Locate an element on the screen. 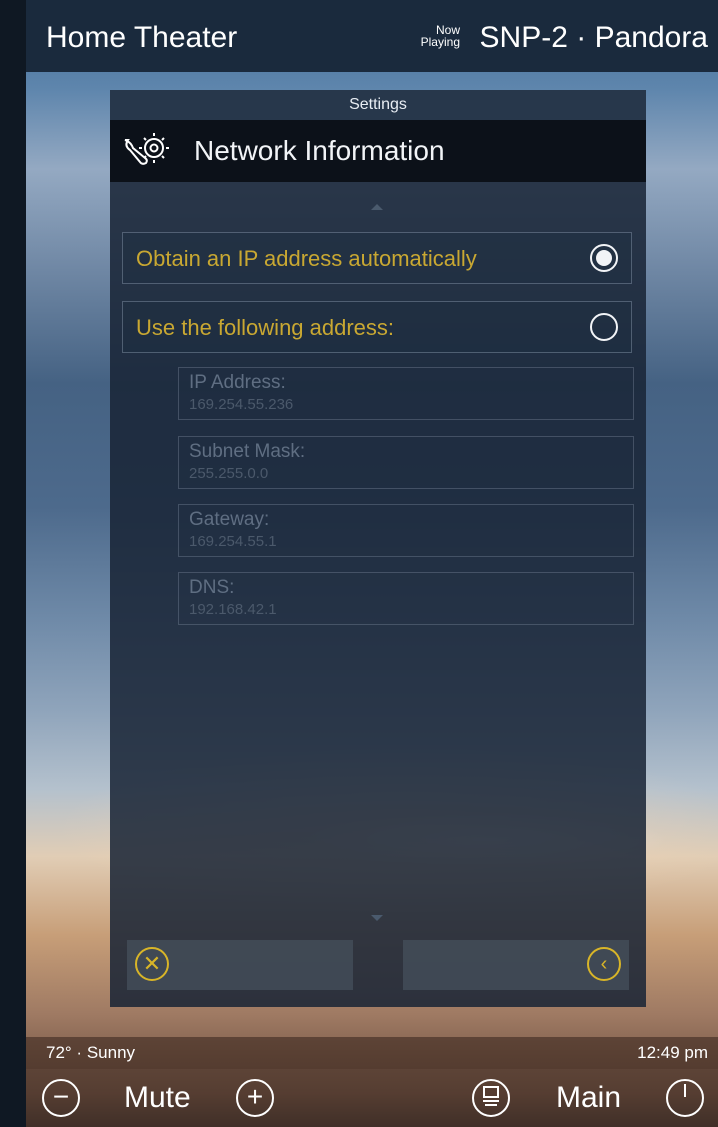 The width and height of the screenshot is (718, 1127). power-icon is located at coordinates (685, 1098).